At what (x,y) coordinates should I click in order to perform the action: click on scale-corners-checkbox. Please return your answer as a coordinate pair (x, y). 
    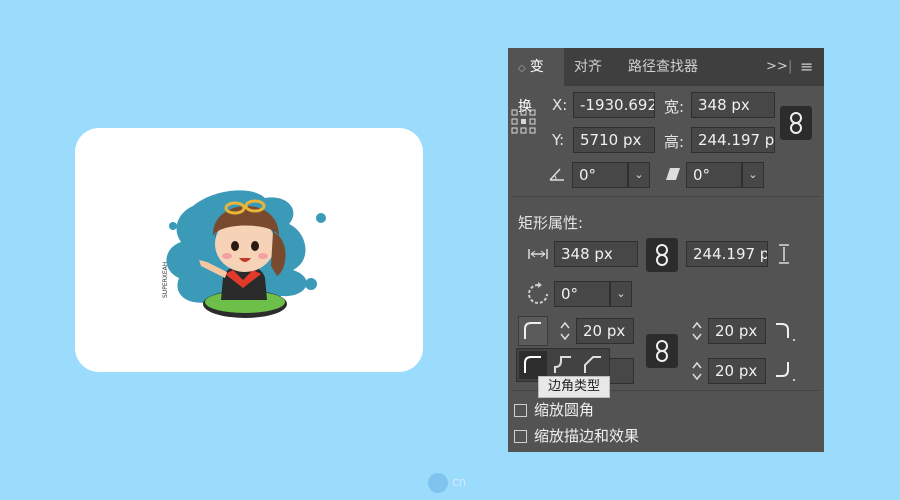
    Looking at the image, I should click on (520, 410).